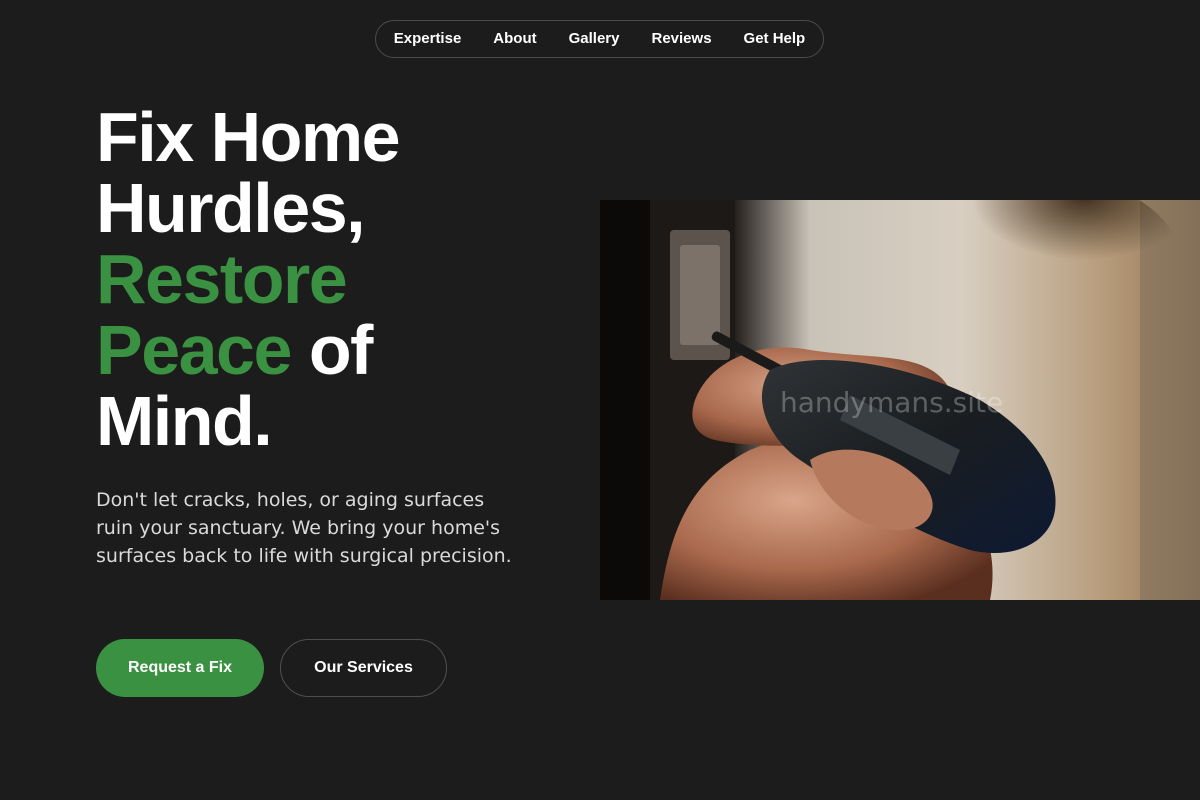 The image size is (1200, 800). Describe the element at coordinates (775, 39) in the screenshot. I see `nav-item-get-help: Get Help` at that location.